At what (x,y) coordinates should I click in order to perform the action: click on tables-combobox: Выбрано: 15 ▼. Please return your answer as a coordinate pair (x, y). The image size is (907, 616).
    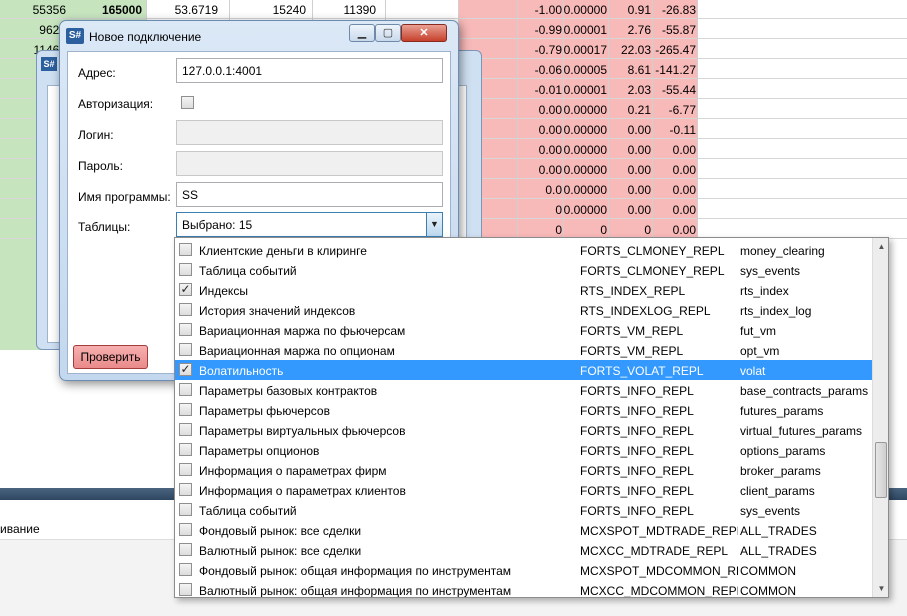
    Looking at the image, I should click on (309, 224).